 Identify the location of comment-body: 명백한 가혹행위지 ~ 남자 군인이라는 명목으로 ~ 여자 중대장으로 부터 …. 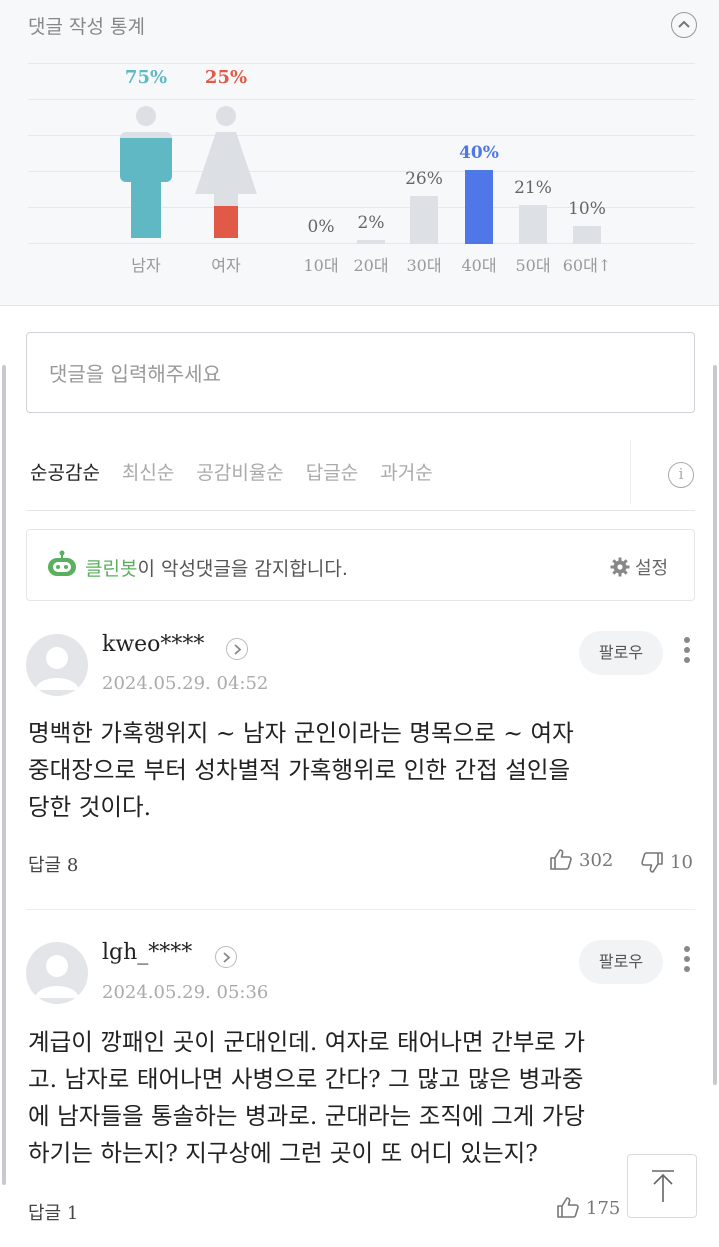
(348, 770).